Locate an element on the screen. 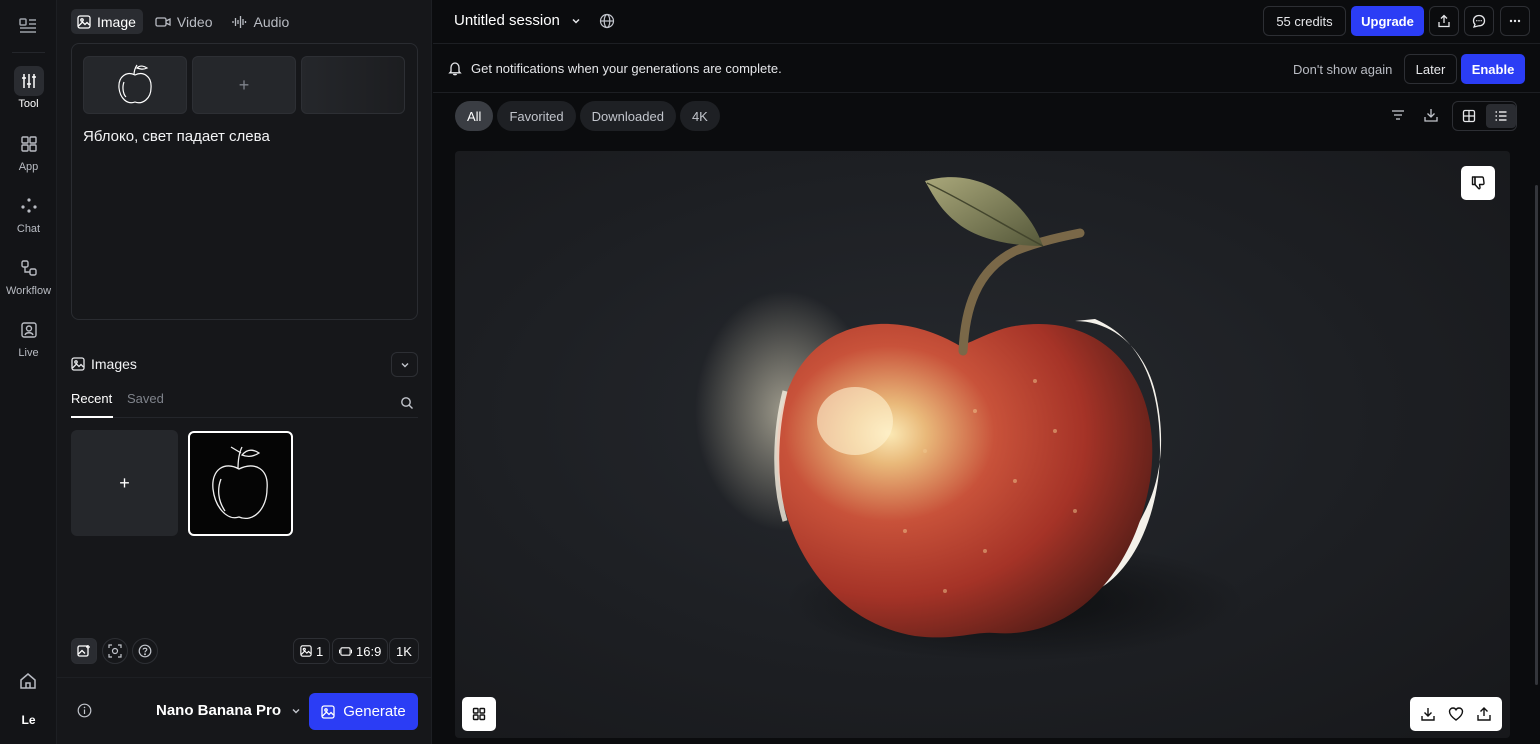 The image size is (1540, 744). rail-item-app: App is located at coordinates (28, 154).